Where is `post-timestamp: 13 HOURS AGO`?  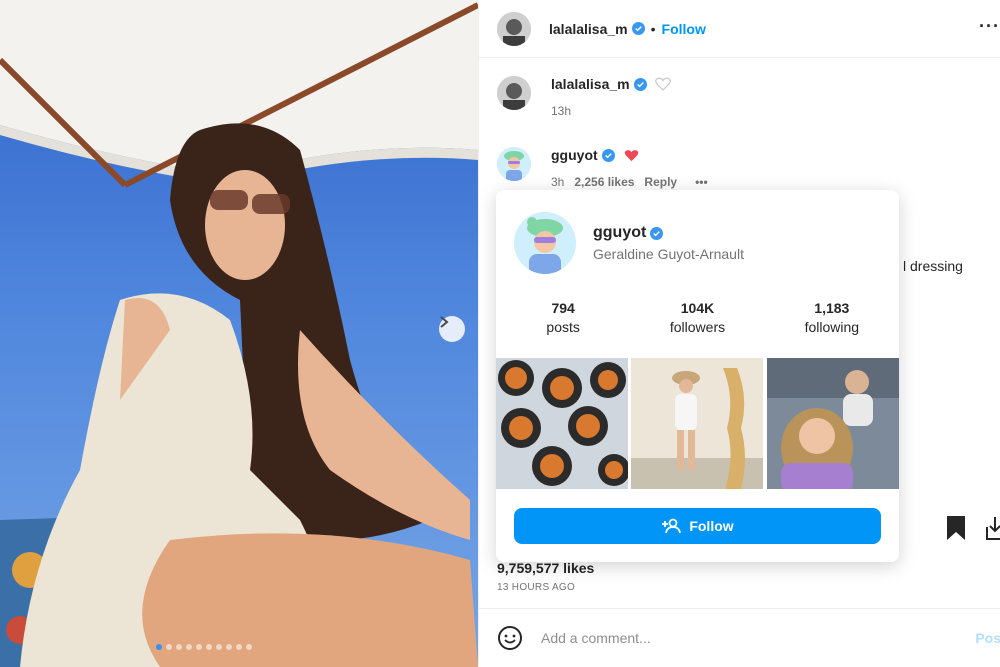
post-timestamp: 13 HOURS AGO is located at coordinates (536, 587).